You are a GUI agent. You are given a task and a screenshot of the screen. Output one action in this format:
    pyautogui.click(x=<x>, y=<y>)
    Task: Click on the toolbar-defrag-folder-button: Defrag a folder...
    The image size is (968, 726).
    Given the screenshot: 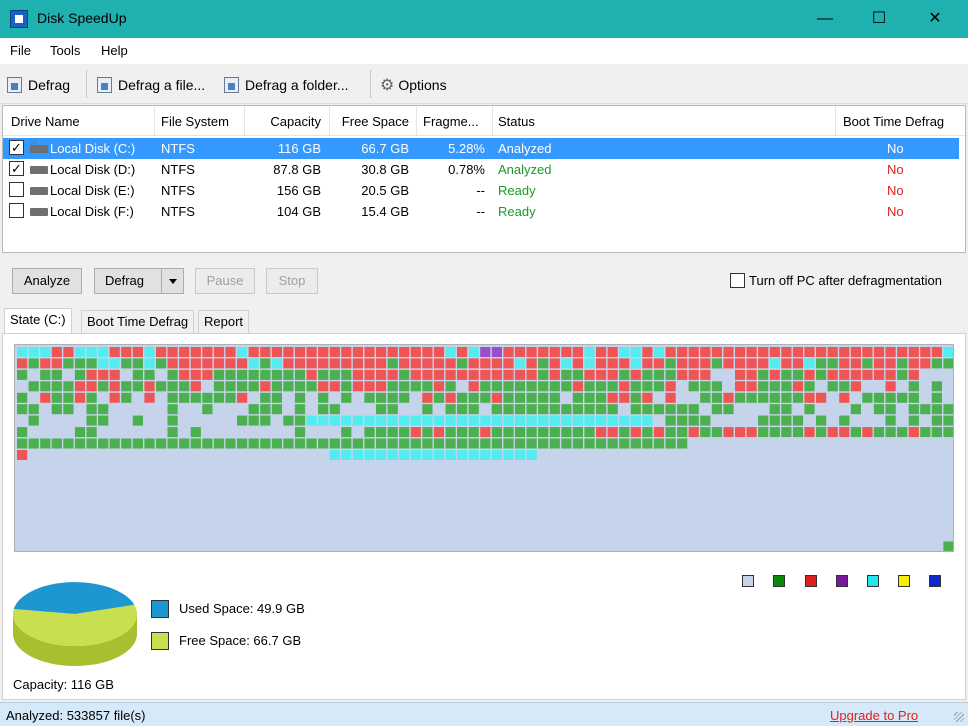 What is the action you would take?
    pyautogui.click(x=286, y=85)
    